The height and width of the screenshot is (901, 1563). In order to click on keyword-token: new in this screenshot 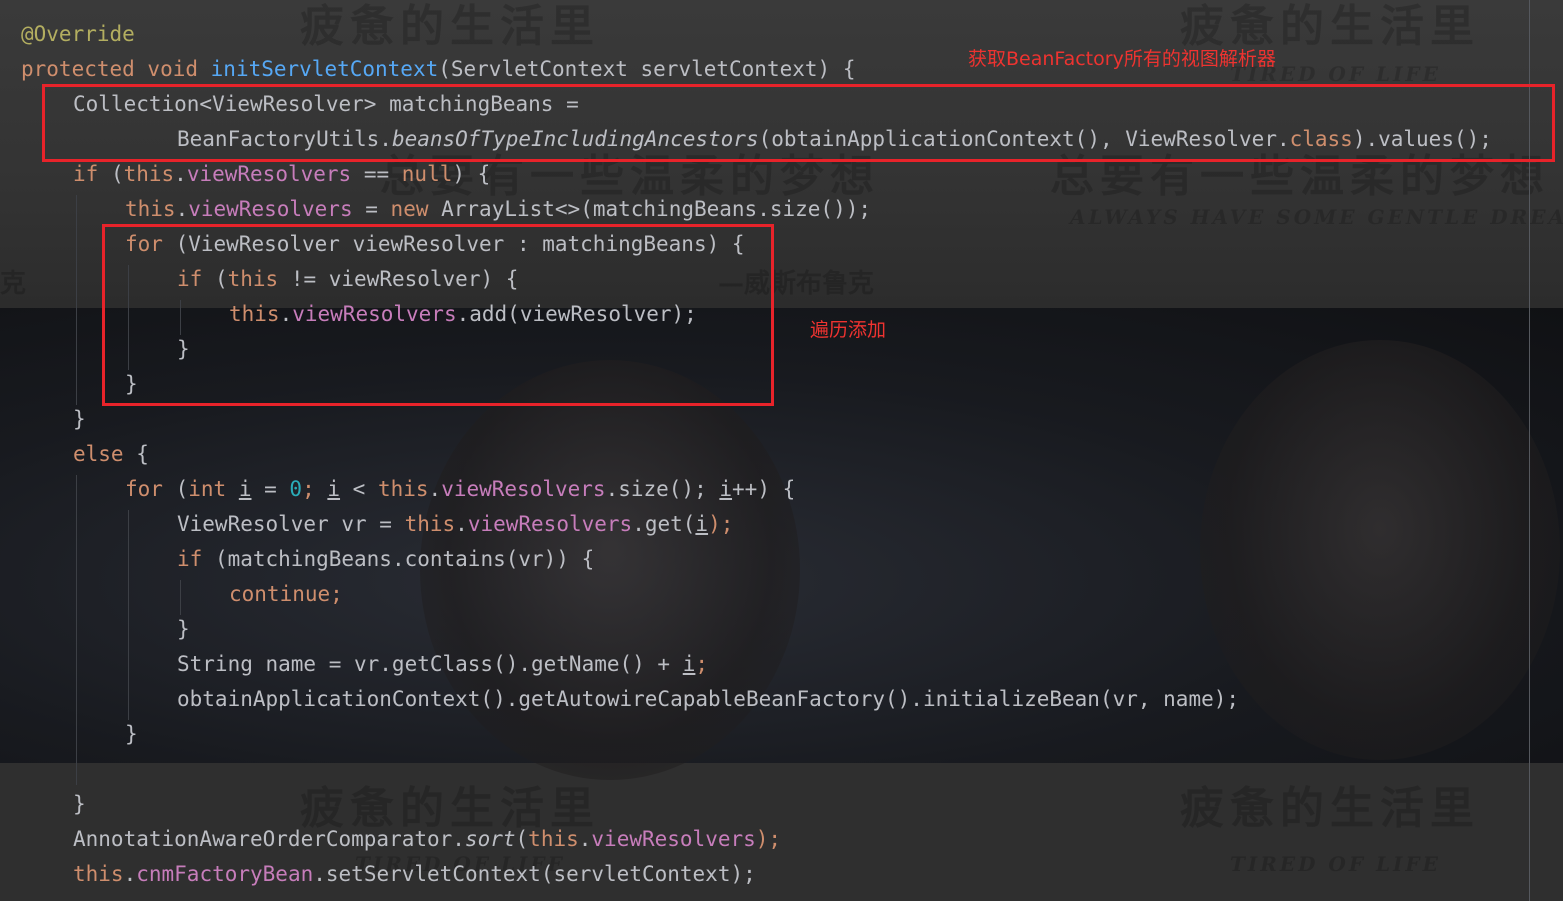, I will do `click(409, 209)`.